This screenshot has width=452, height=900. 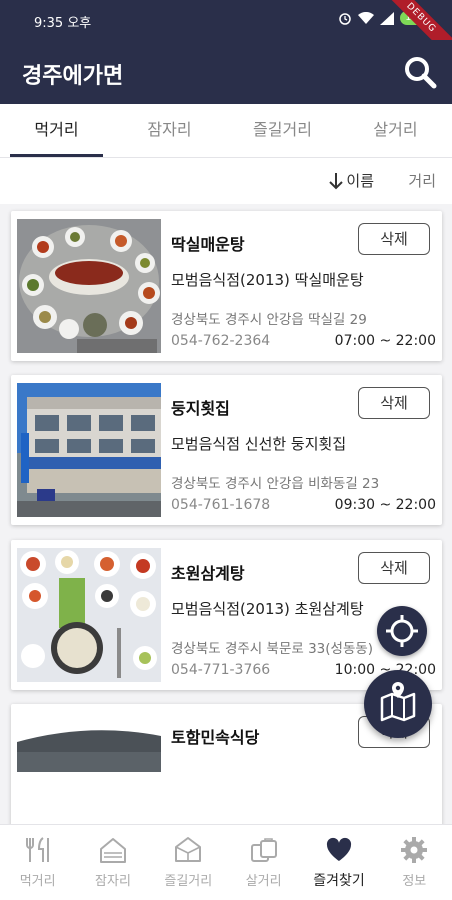 I want to click on status-bar: 9:35 오후 100 DEBUG, so click(x=226, y=31).